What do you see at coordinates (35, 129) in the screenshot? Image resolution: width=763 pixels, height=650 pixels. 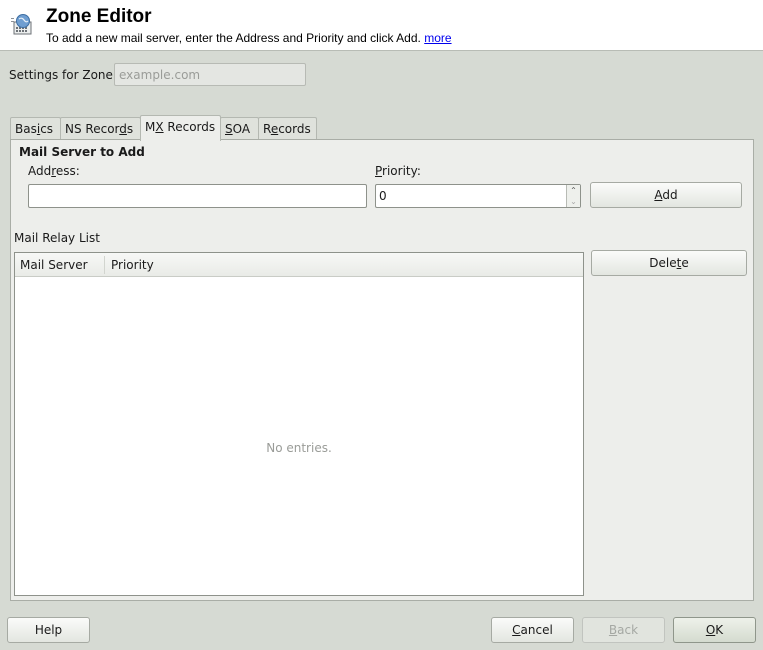 I see `tab-basics: Basics` at bounding box center [35, 129].